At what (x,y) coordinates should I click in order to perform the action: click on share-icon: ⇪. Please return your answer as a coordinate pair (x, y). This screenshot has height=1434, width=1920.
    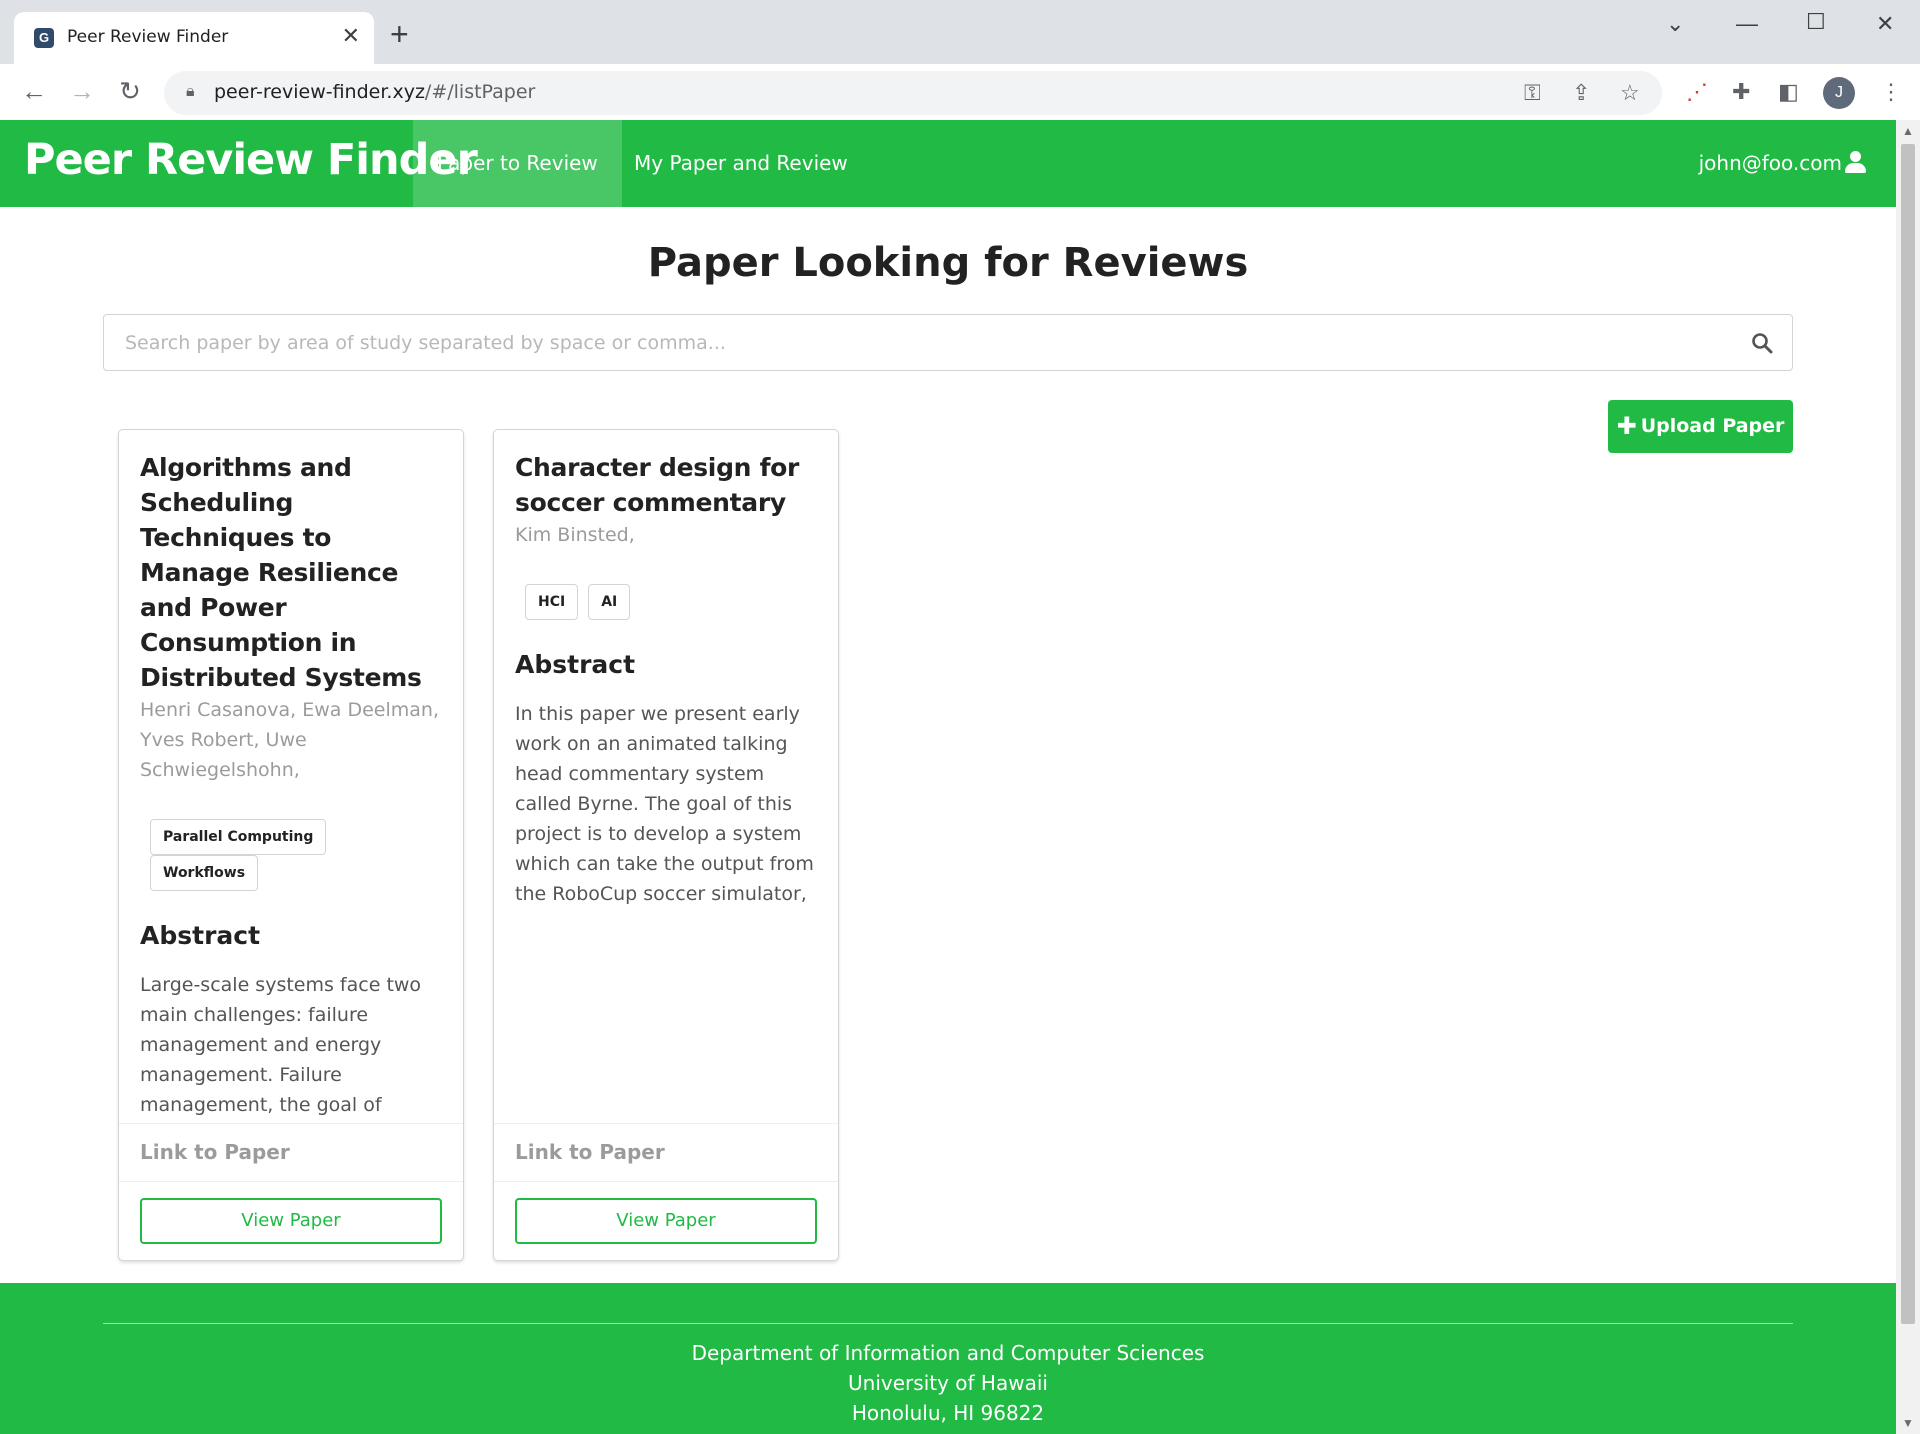
    Looking at the image, I should click on (1581, 93).